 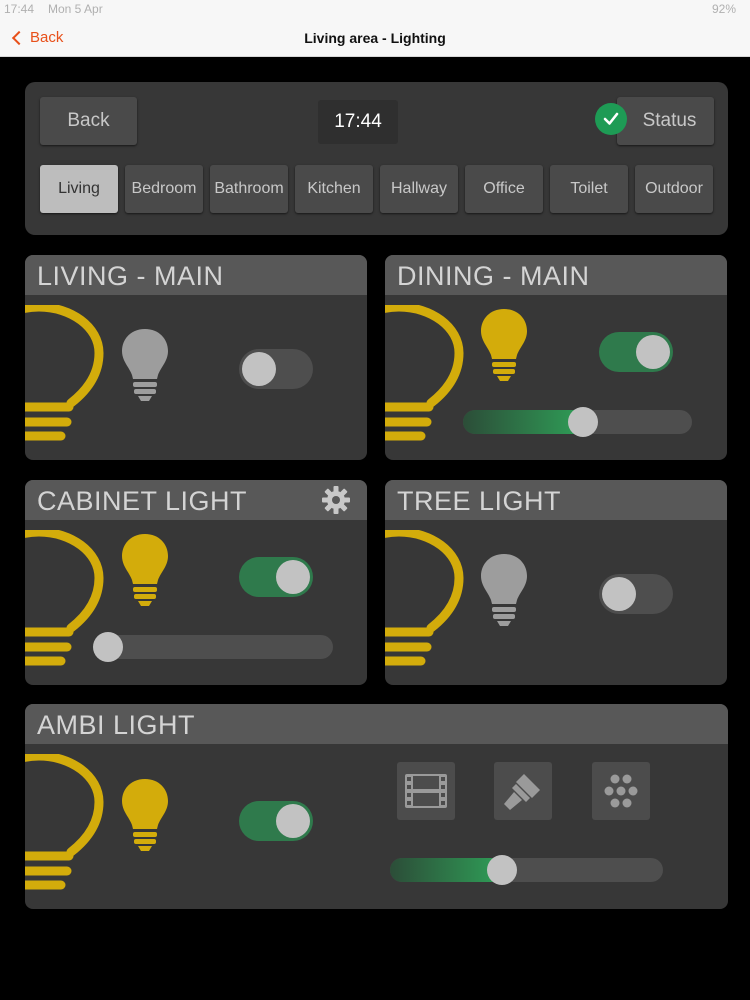 I want to click on tab-office: Office, so click(x=504, y=189).